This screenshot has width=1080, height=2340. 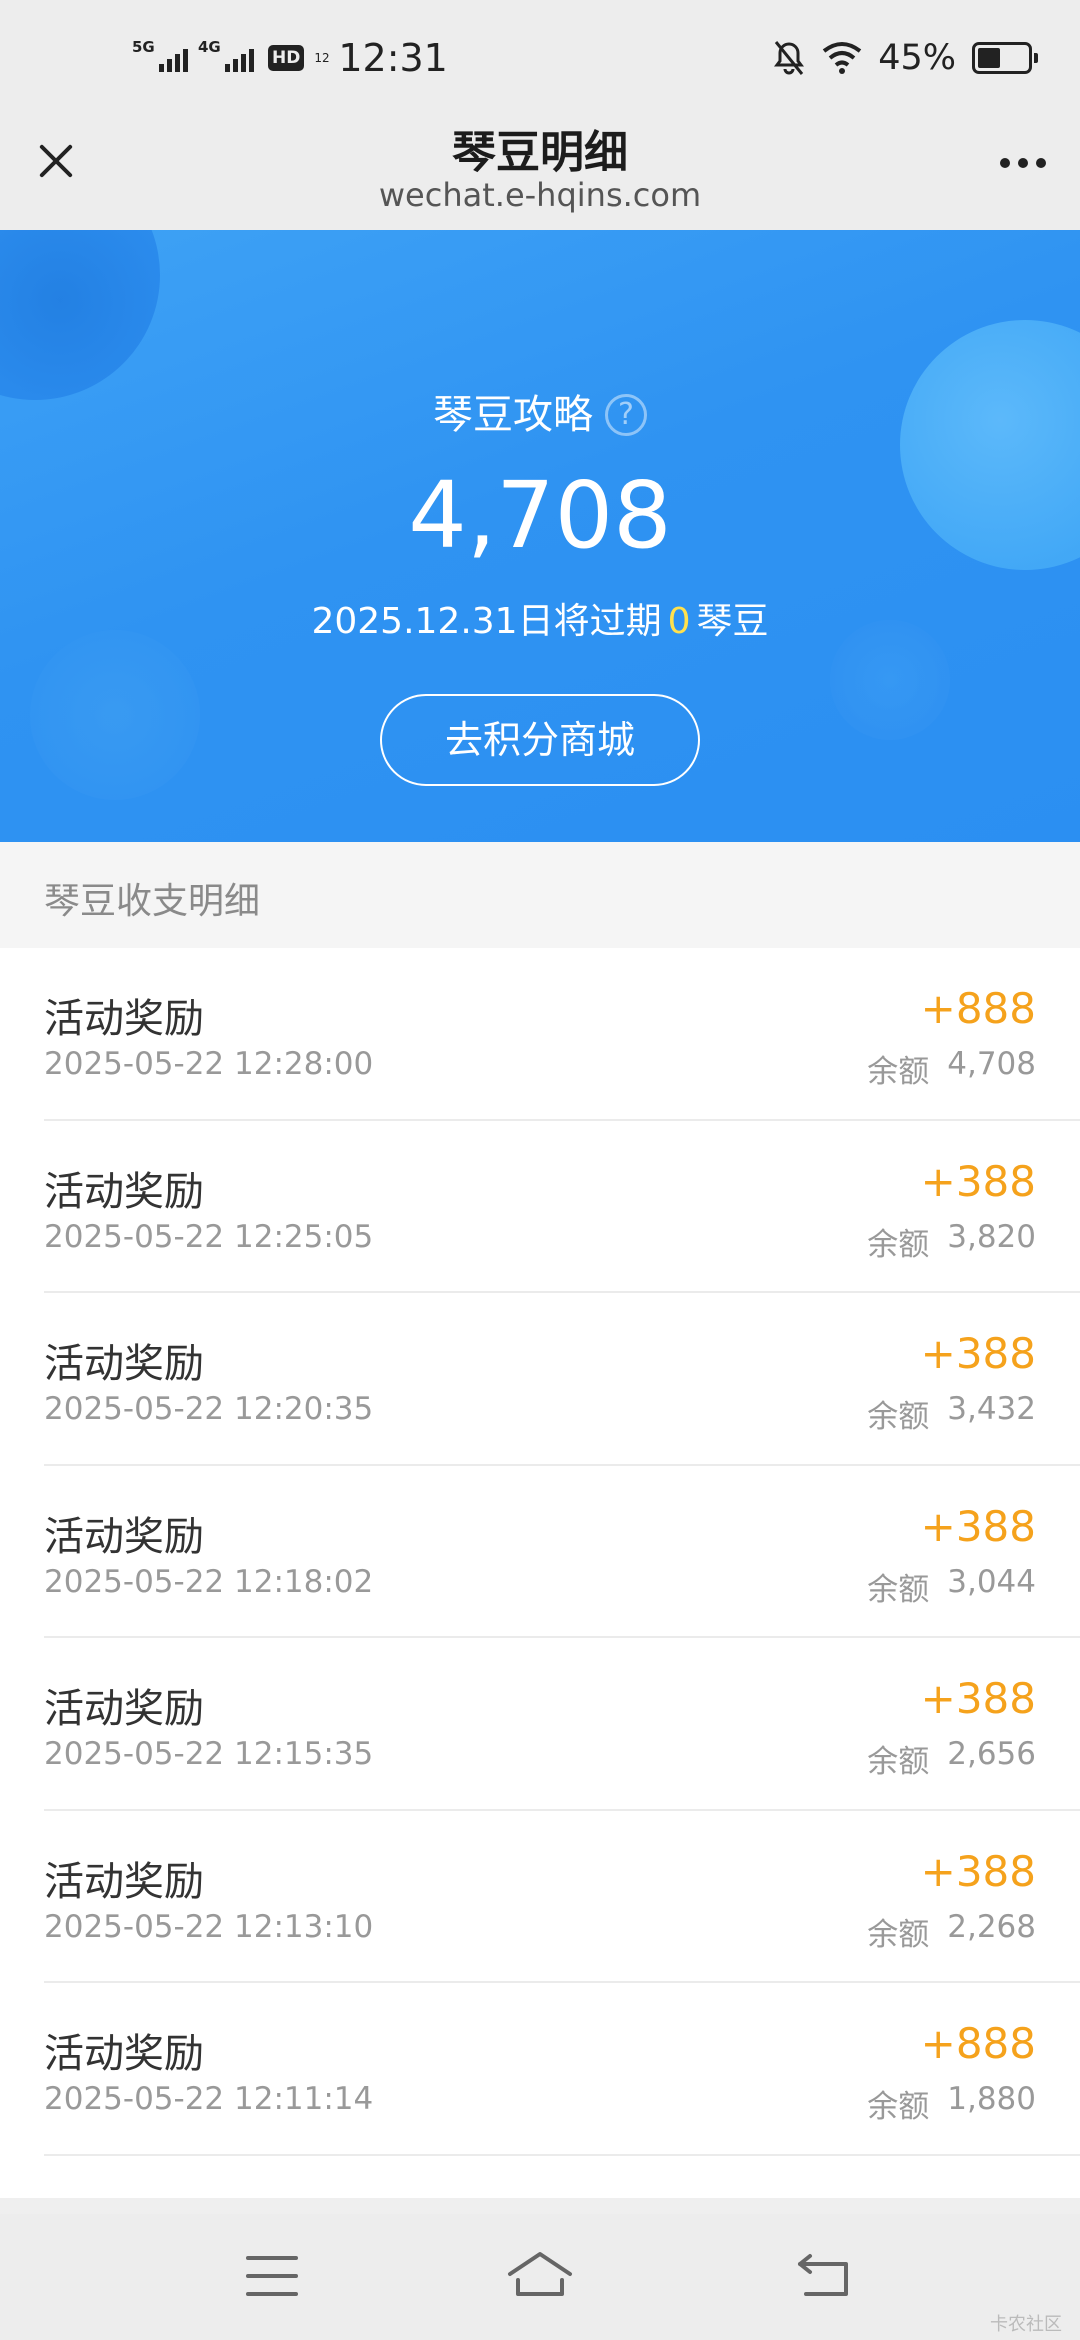 What do you see at coordinates (209, 47) in the screenshot?
I see `signal-4g-label: 4G` at bounding box center [209, 47].